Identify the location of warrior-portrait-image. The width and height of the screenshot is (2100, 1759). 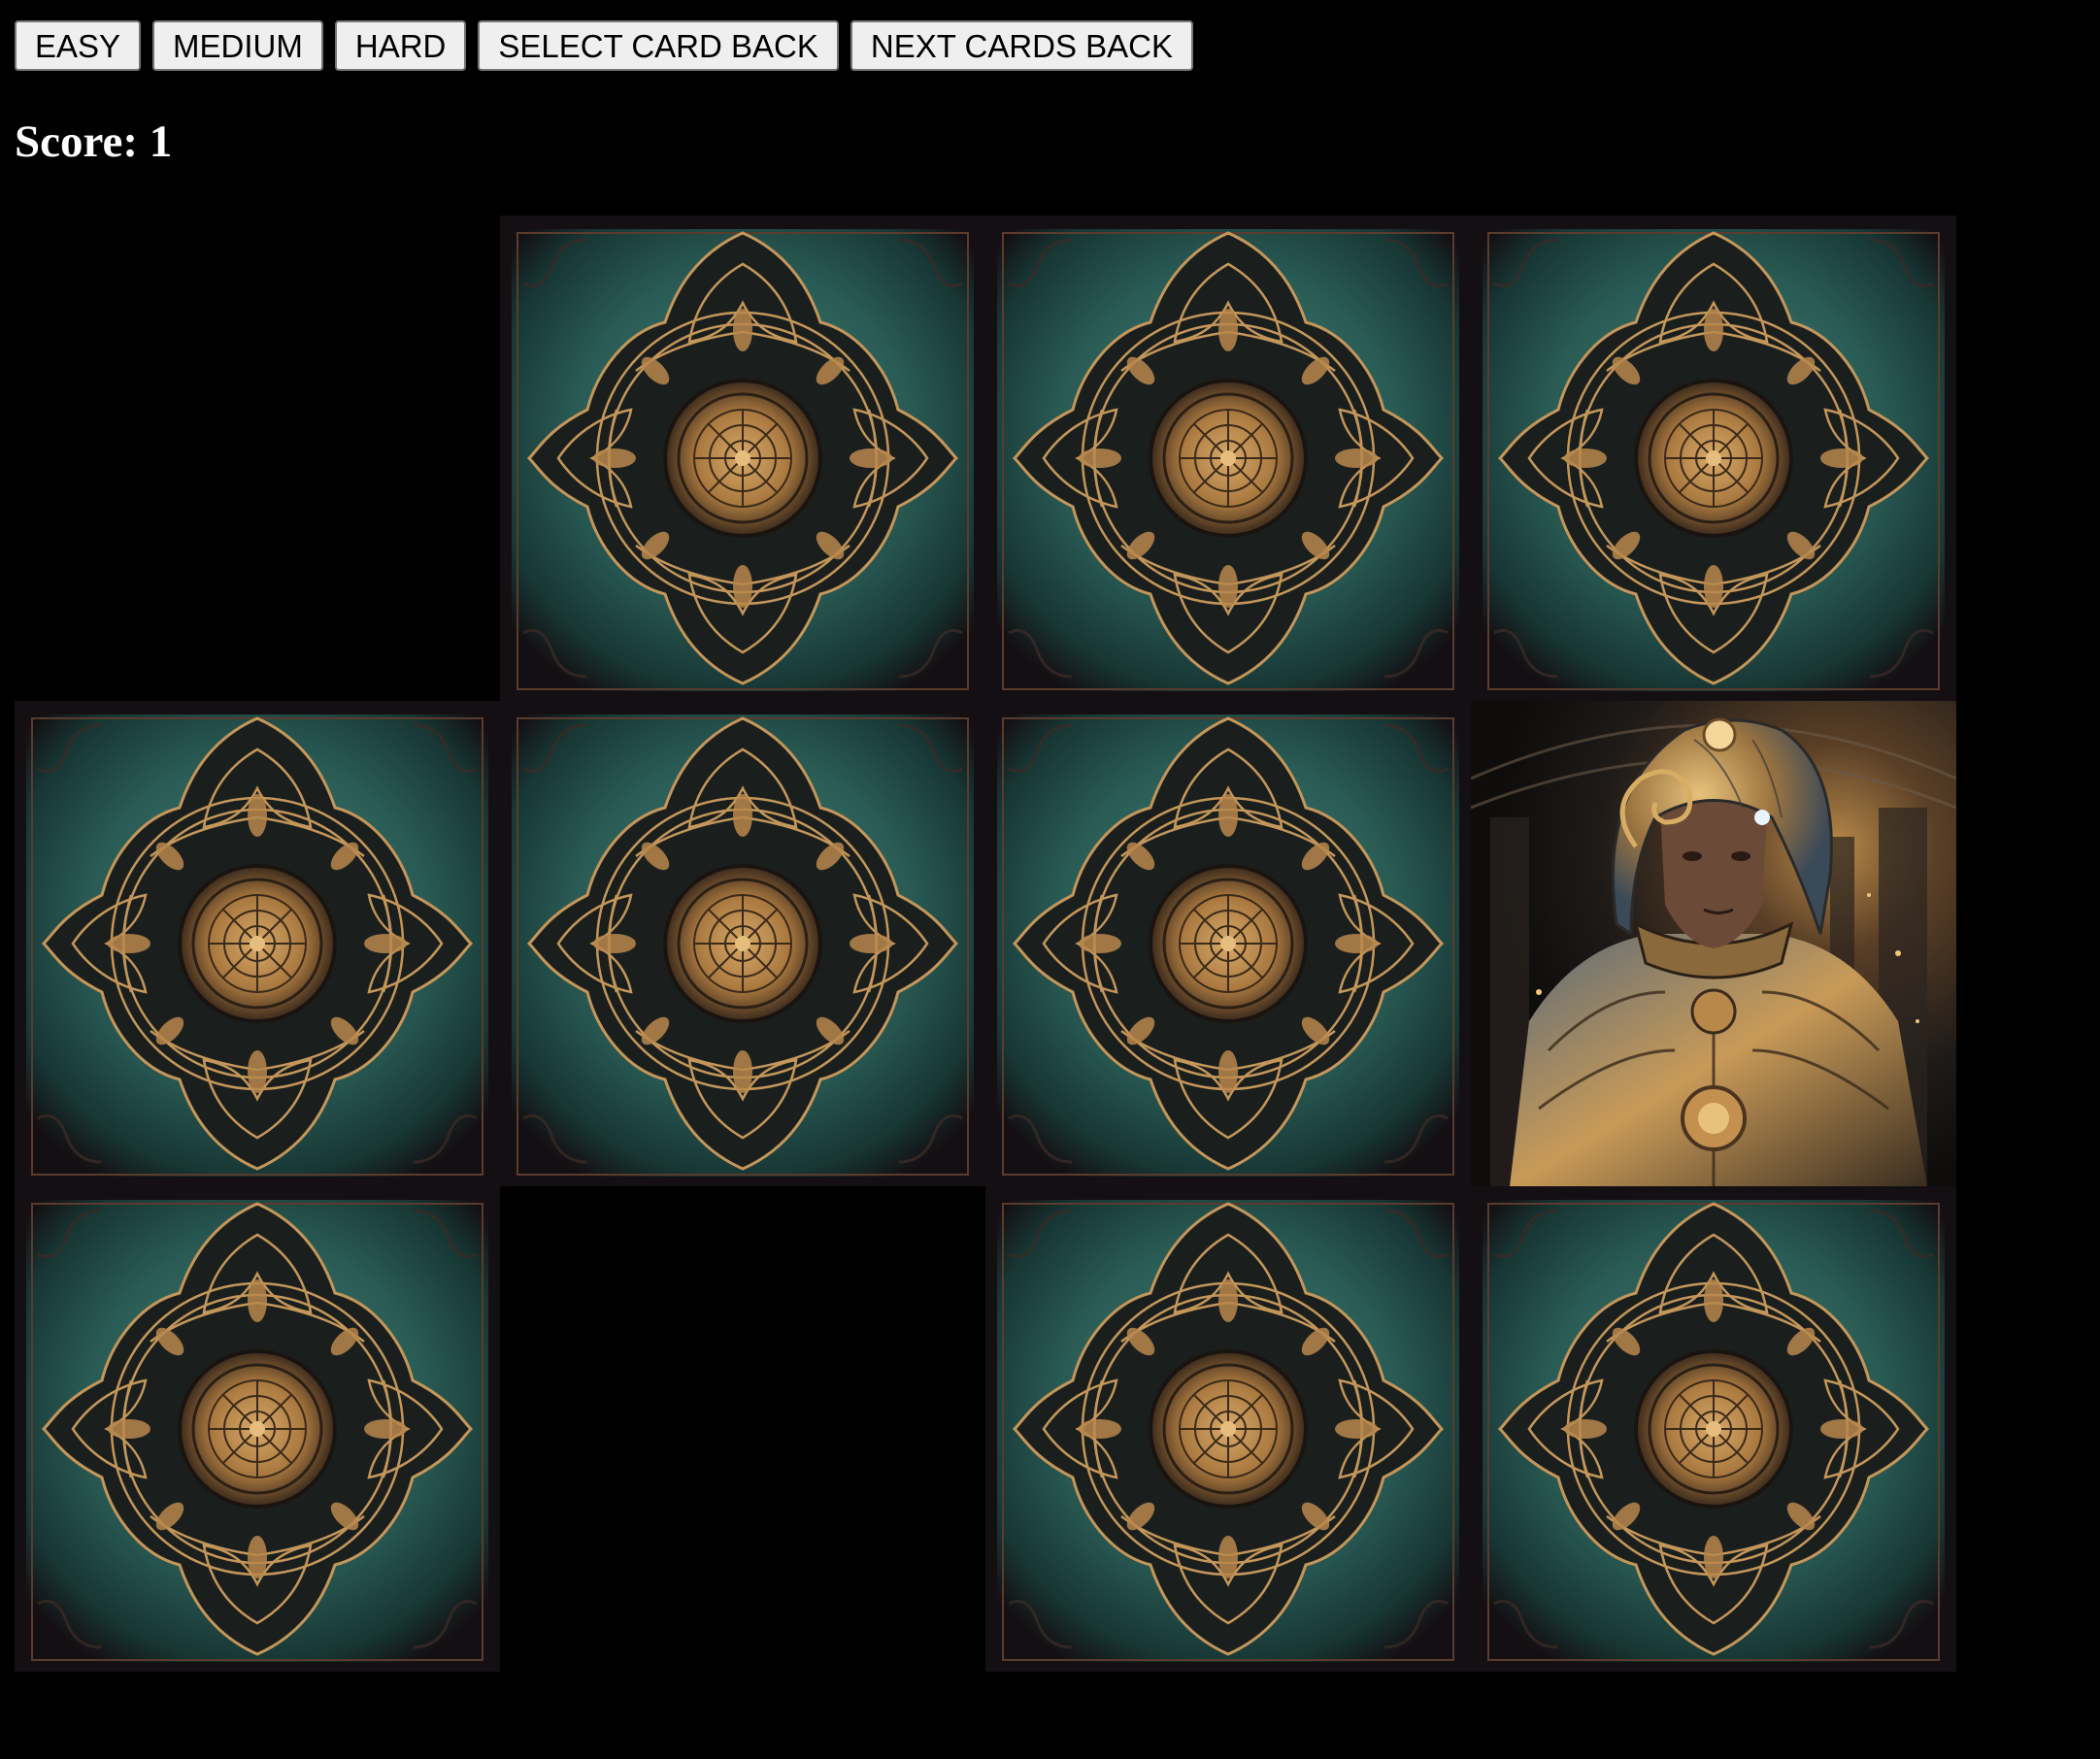
(1713, 943).